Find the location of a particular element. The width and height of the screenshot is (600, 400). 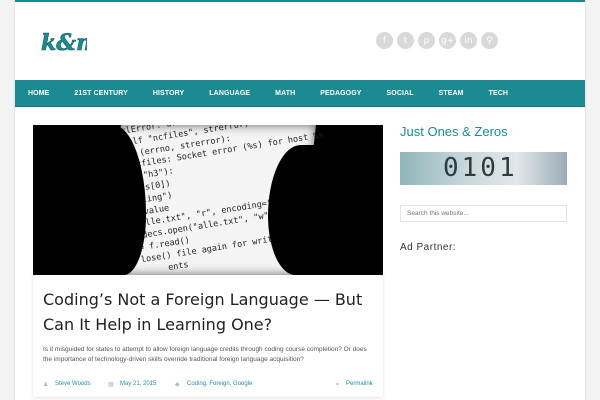

binary-image-text: 0101 is located at coordinates (480, 168).